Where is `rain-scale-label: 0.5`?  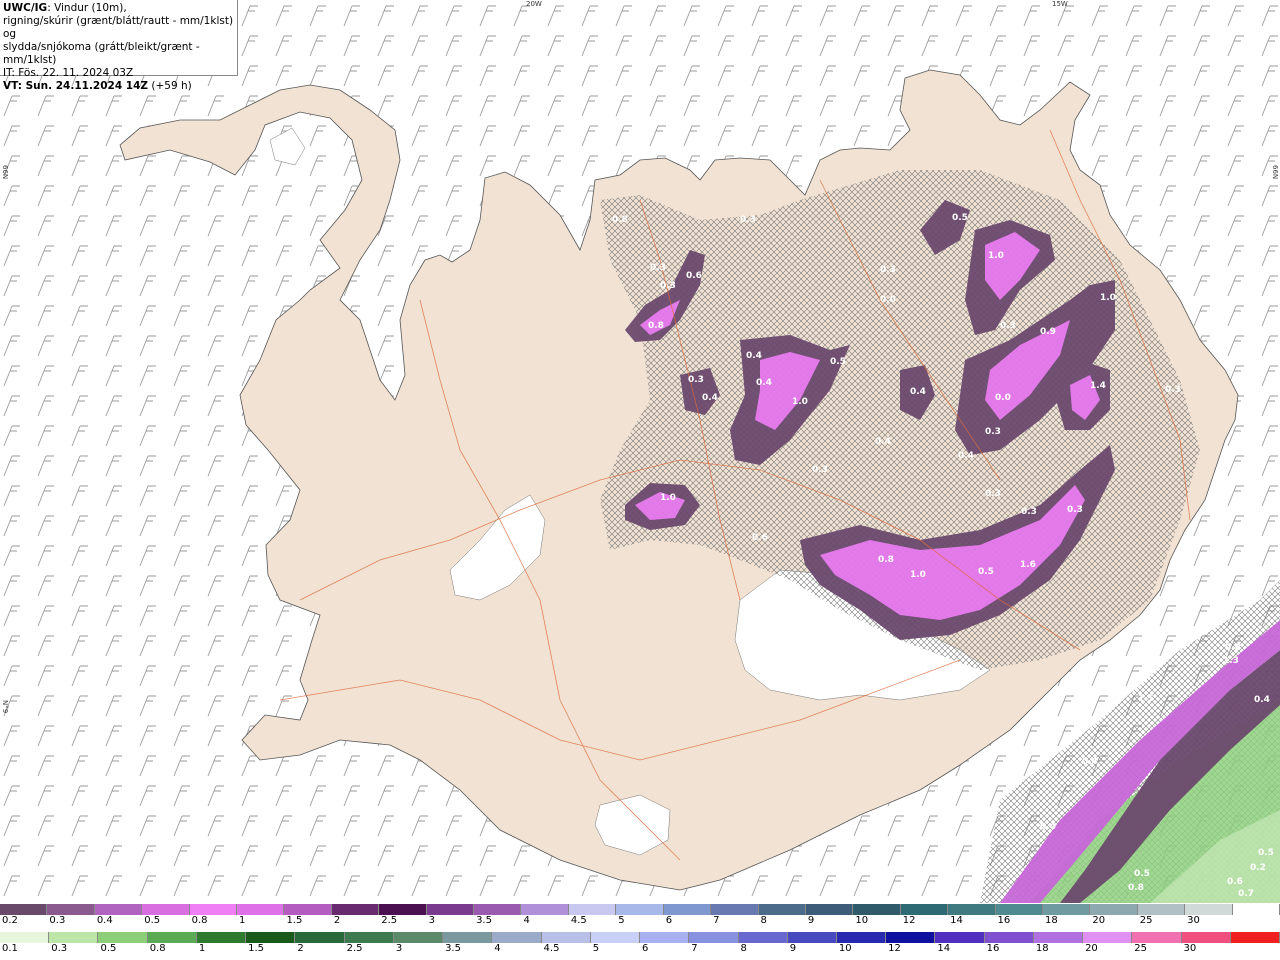
rain-scale-label: 0.5 is located at coordinates (108, 948).